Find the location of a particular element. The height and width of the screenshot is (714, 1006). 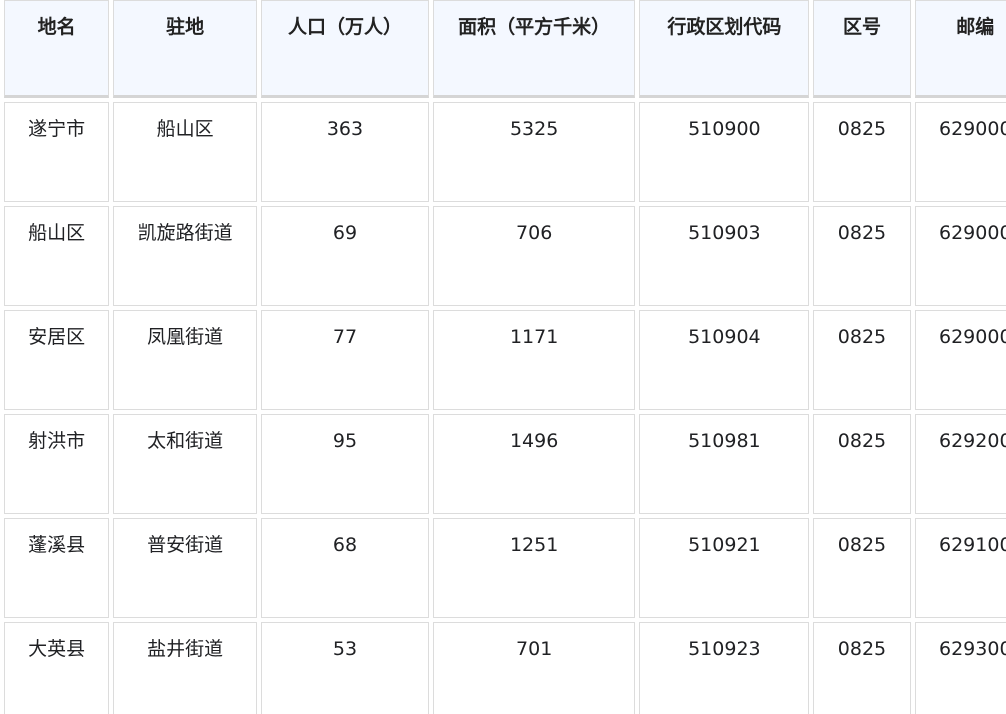

header-place-name: 地名 is located at coordinates (57, 49).